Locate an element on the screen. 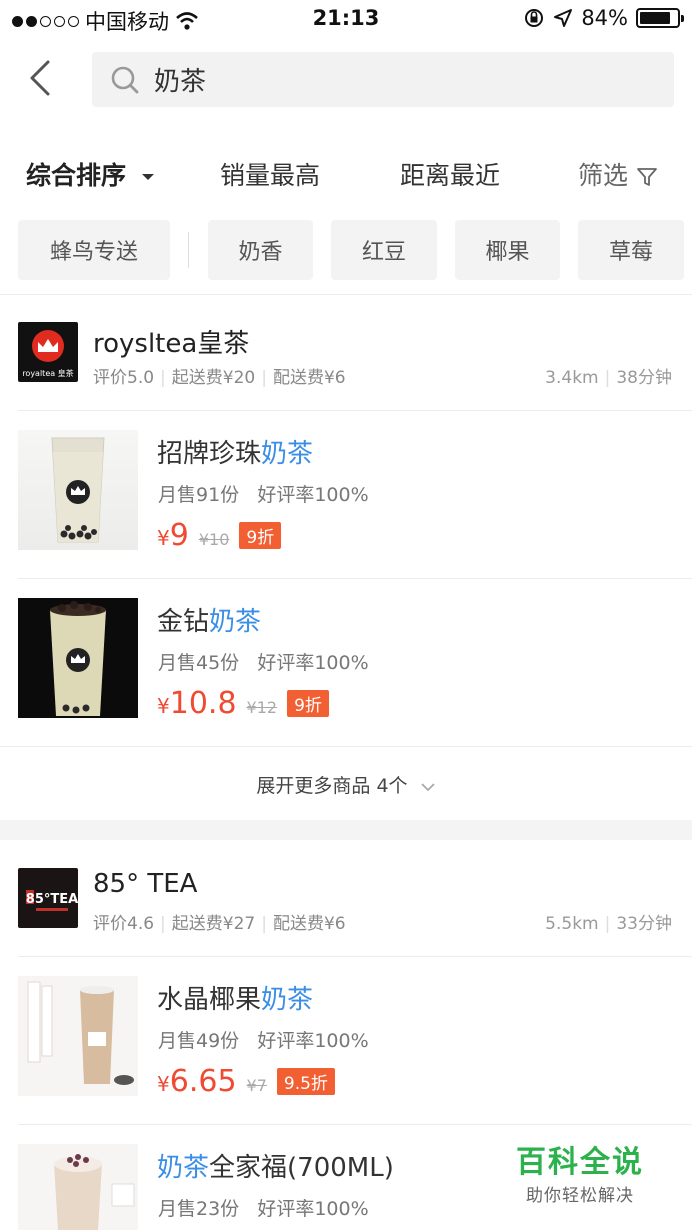  caret-down-icon is located at coordinates (147, 177).